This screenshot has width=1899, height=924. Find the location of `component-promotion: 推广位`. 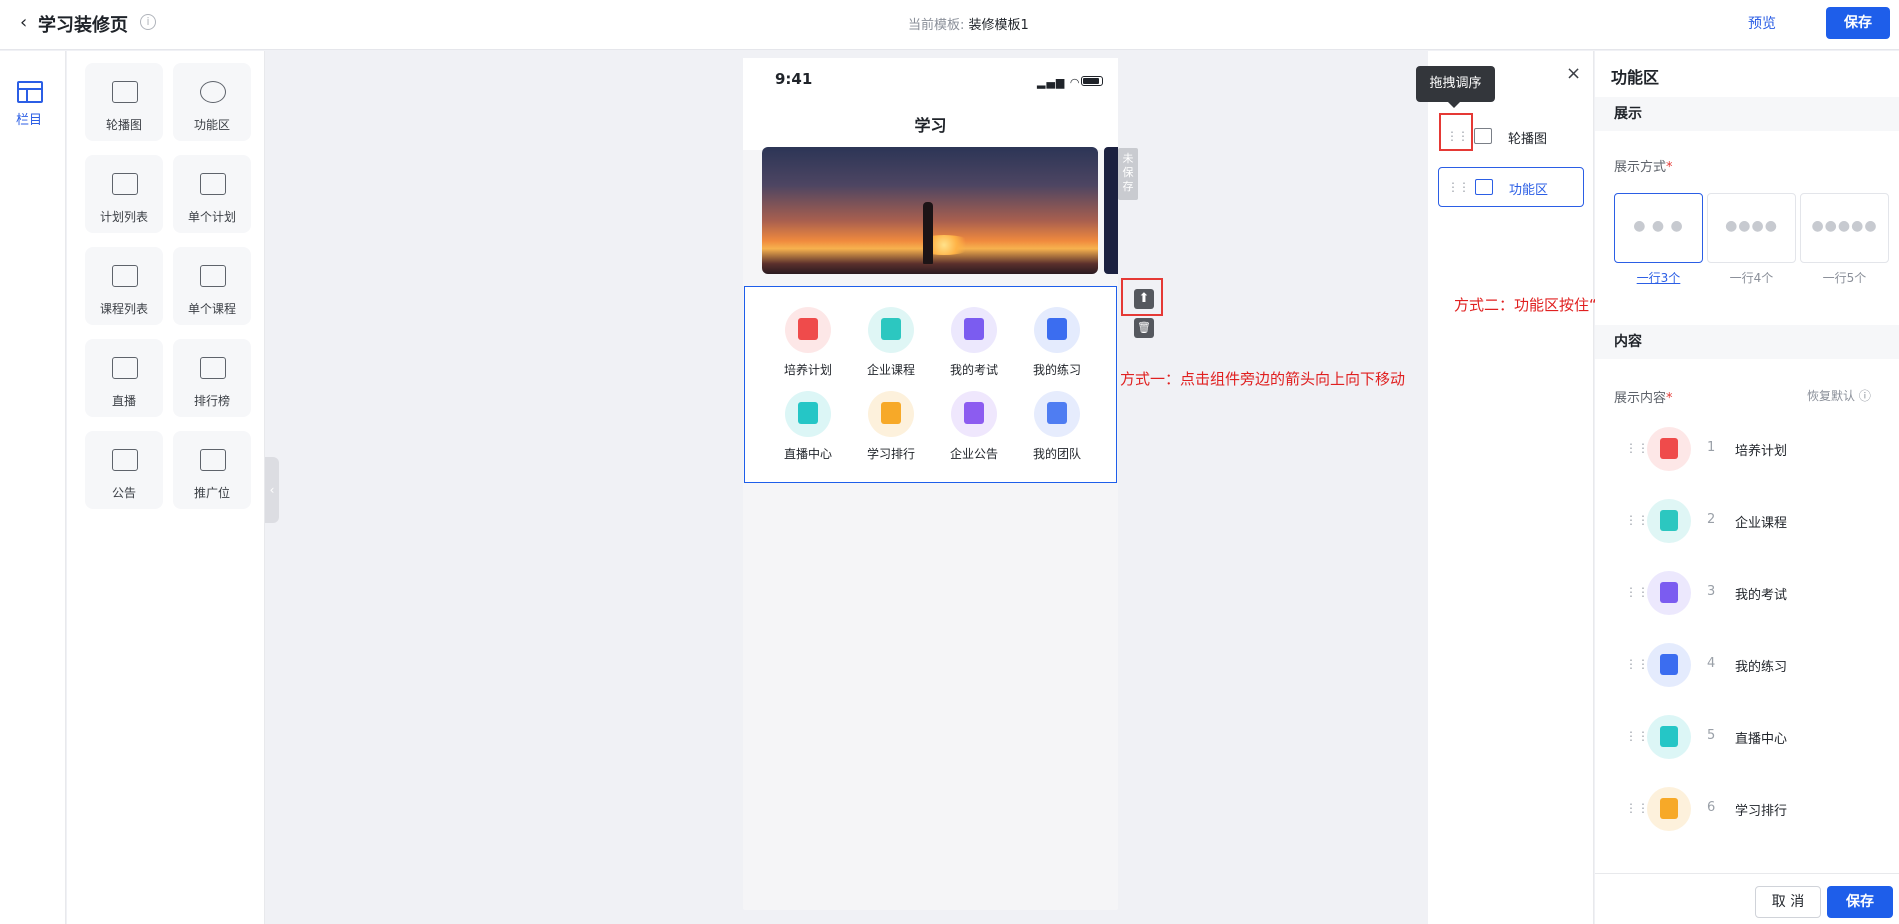

component-promotion: 推广位 is located at coordinates (212, 470).